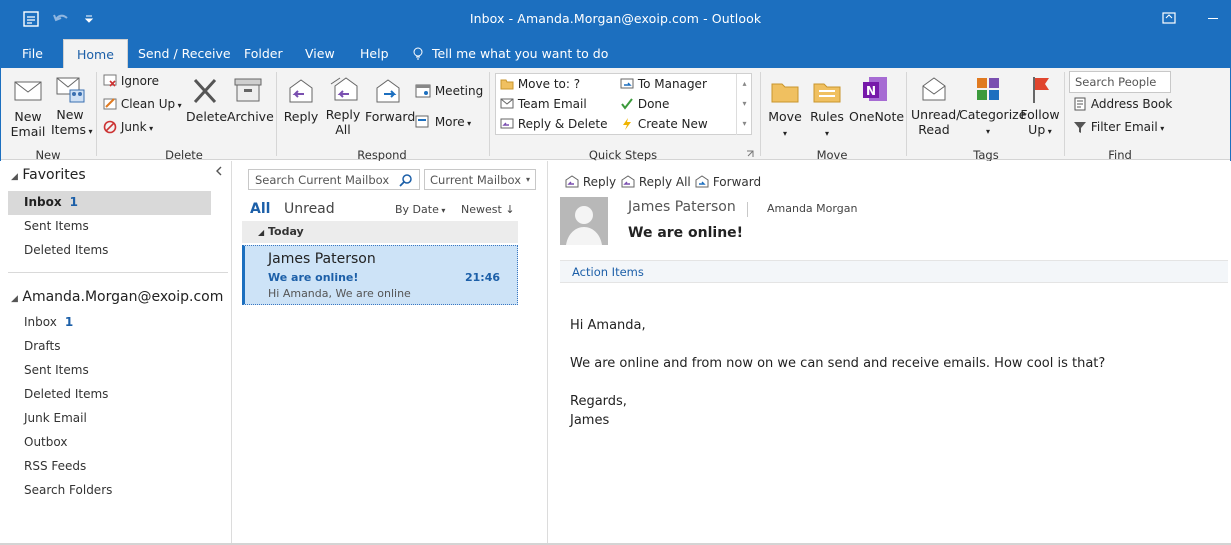  Describe the element at coordinates (1124, 127) in the screenshot. I see `filter-email-label: Filter Email` at that location.